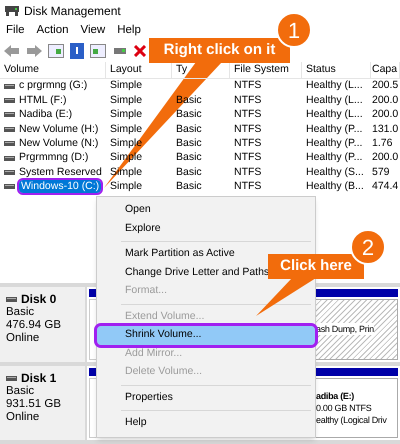 This screenshot has height=444, width=400. Describe the element at coordinates (53, 86) in the screenshot. I see `volume-name: c prgrmng (G:)` at that location.